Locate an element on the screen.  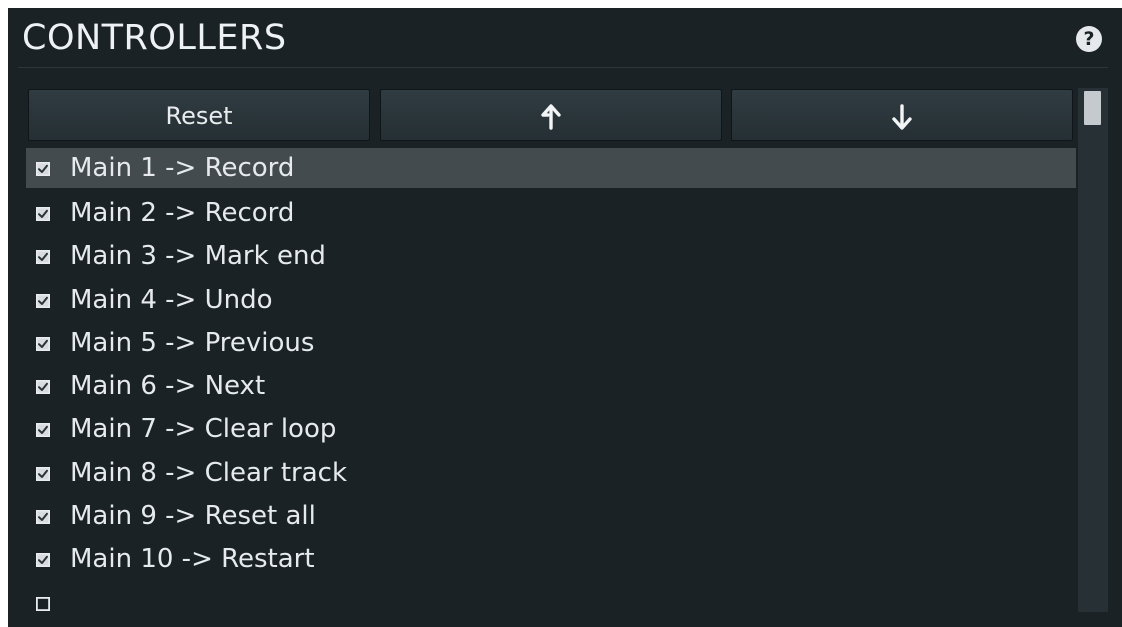
scrollbar-track is located at coordinates (1093, 350).